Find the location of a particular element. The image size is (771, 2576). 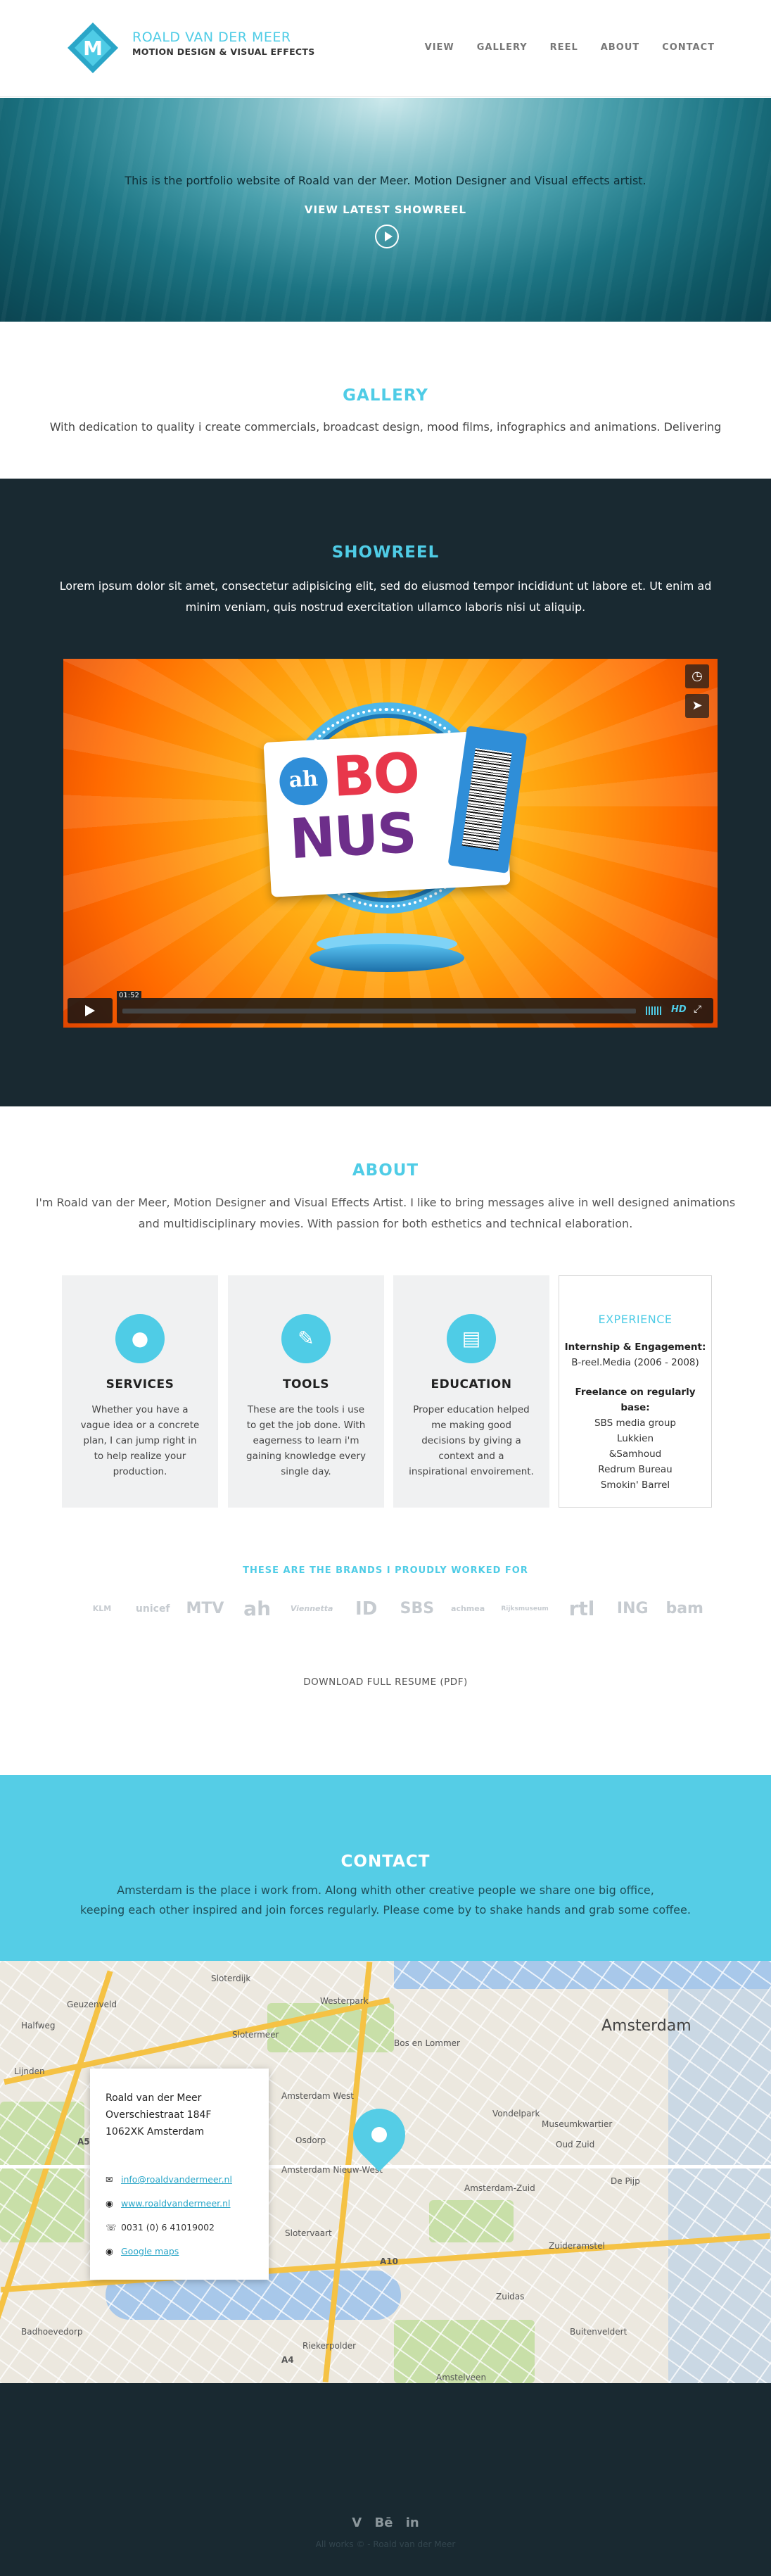

email-row: ✉ info@roaldvandermeer.nl is located at coordinates (169, 2179).